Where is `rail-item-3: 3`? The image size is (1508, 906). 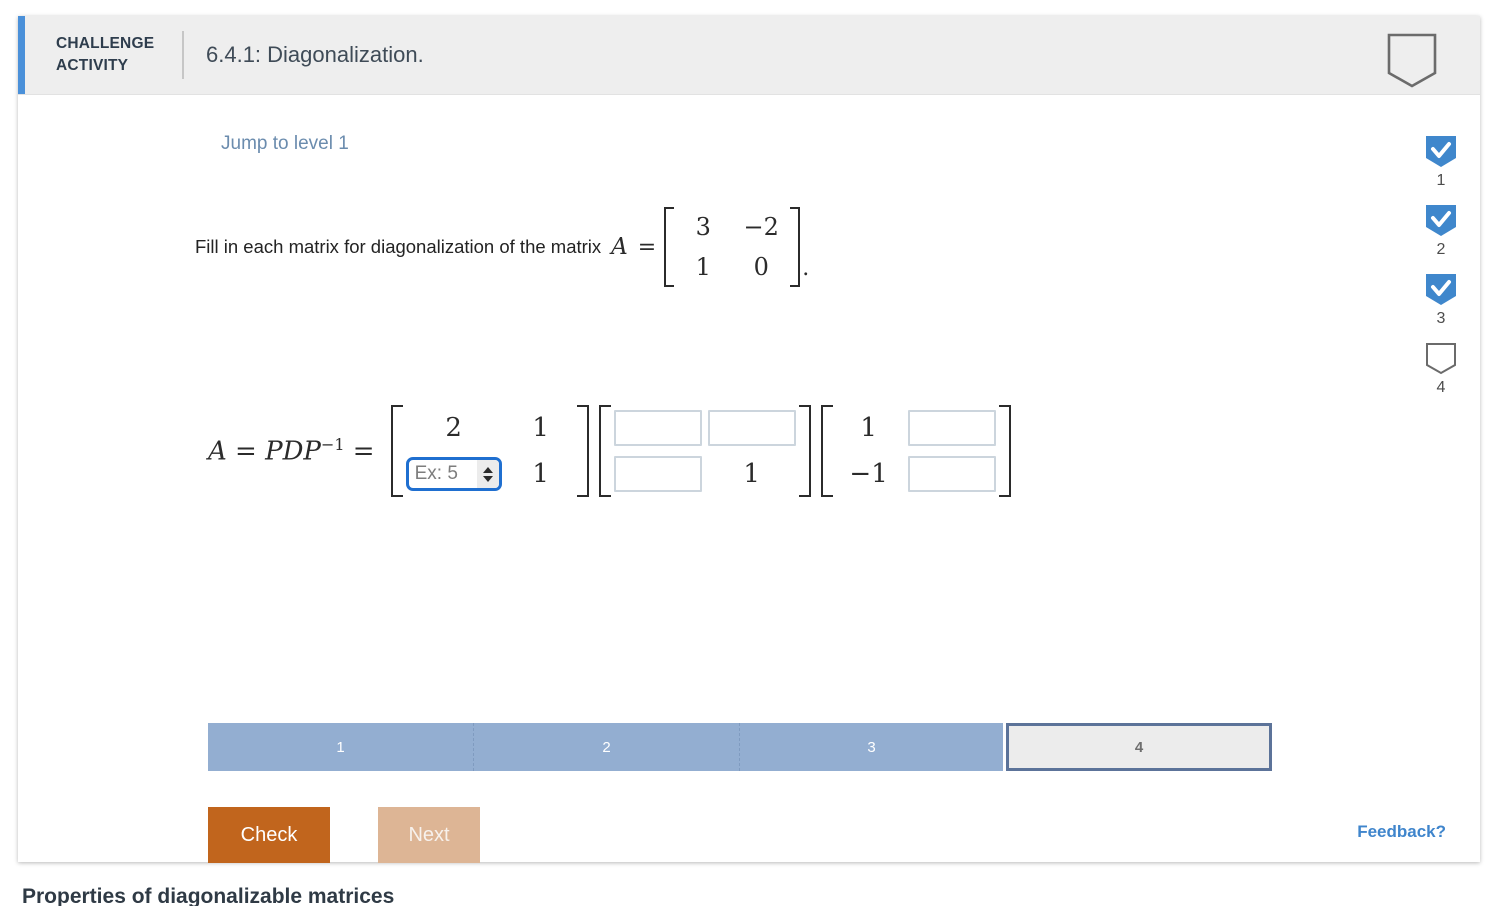
rail-item-3: 3 is located at coordinates (1441, 300).